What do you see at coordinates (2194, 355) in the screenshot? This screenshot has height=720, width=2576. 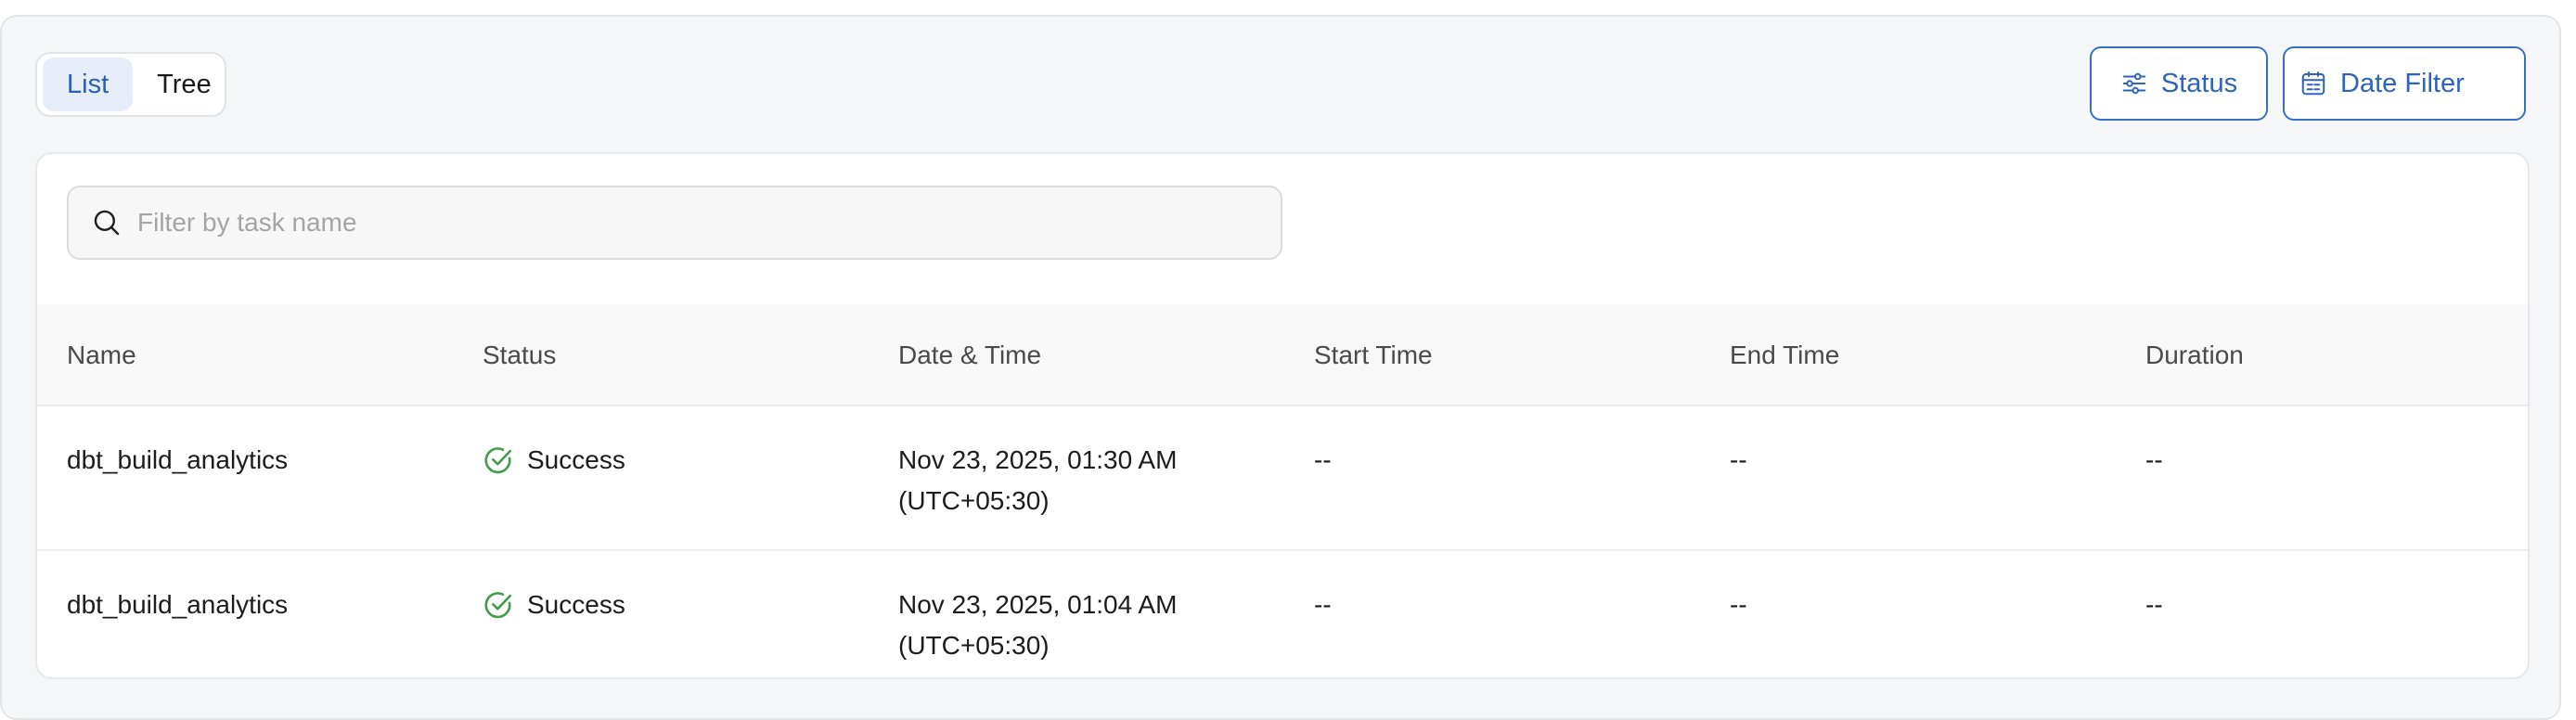 I see `column-header-duration: Duration` at bounding box center [2194, 355].